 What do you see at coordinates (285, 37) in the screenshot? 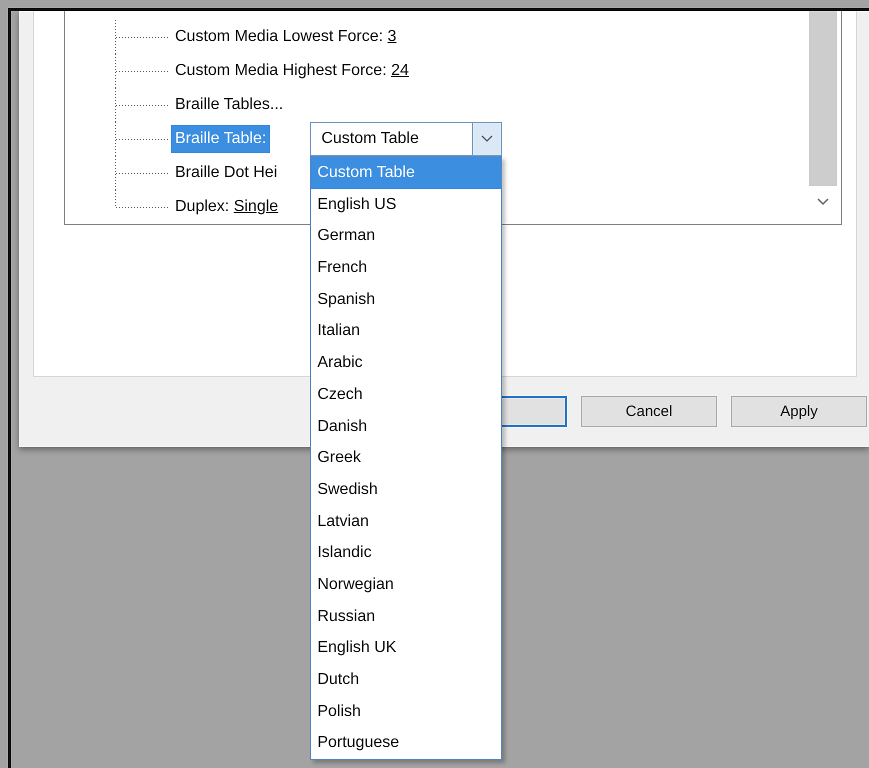
I see `tree-item: Custom Media Lowest Force: 3` at bounding box center [285, 37].